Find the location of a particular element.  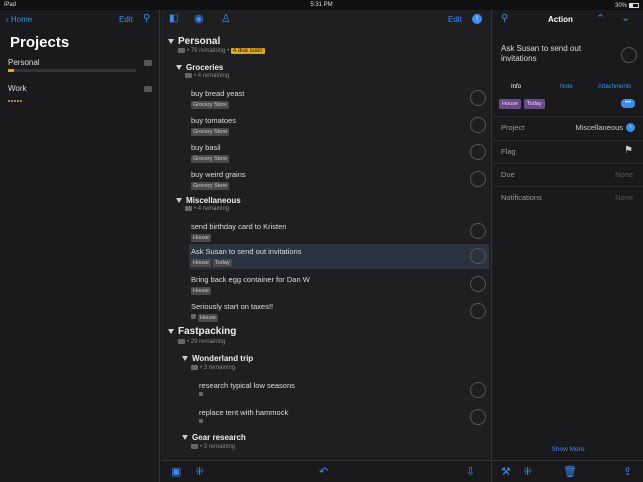

chevron-left-icon: ‹ is located at coordinates (7, 19).